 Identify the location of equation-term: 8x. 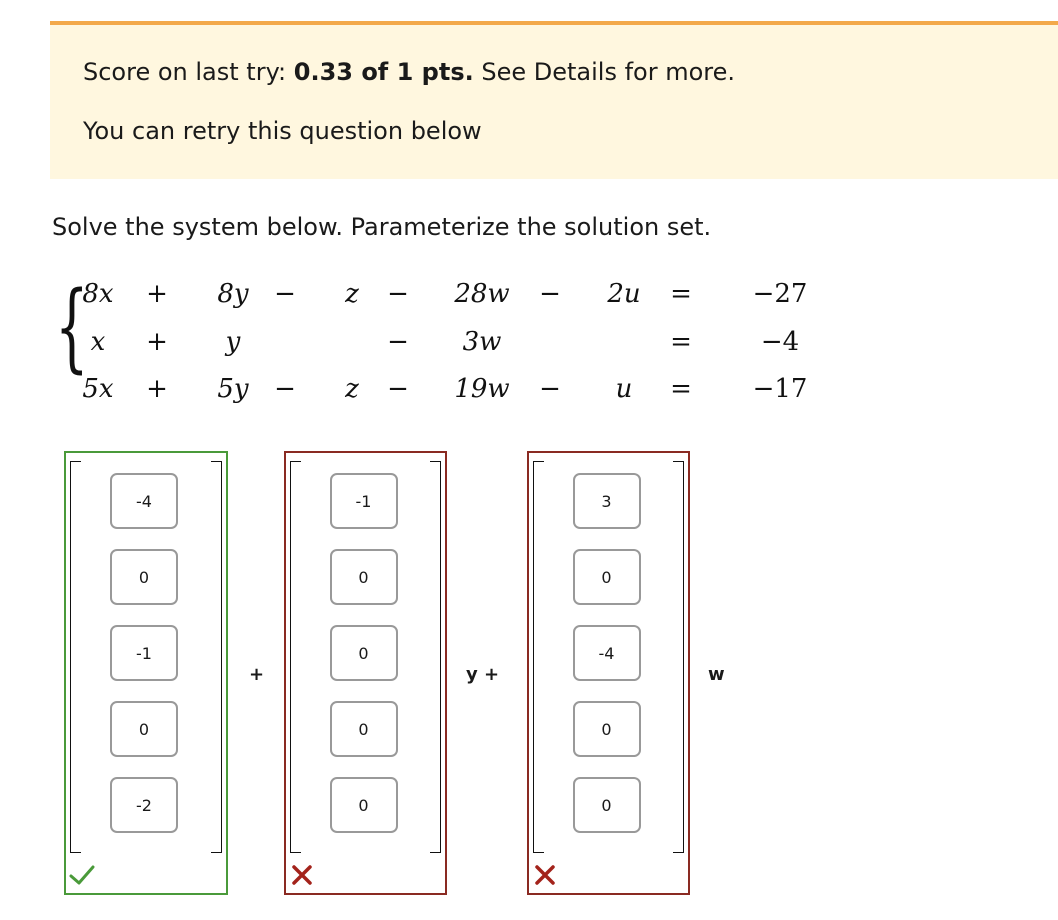
(98, 294).